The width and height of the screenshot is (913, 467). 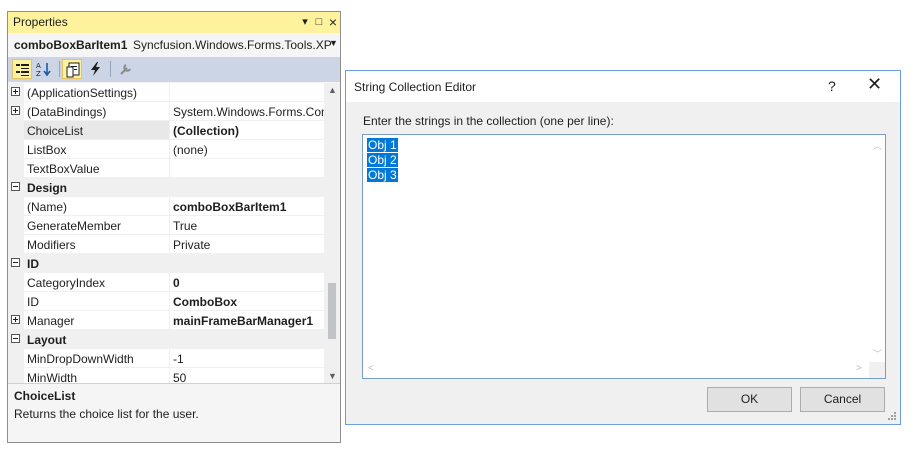 I want to click on string-line: Obj 1, so click(x=382, y=145).